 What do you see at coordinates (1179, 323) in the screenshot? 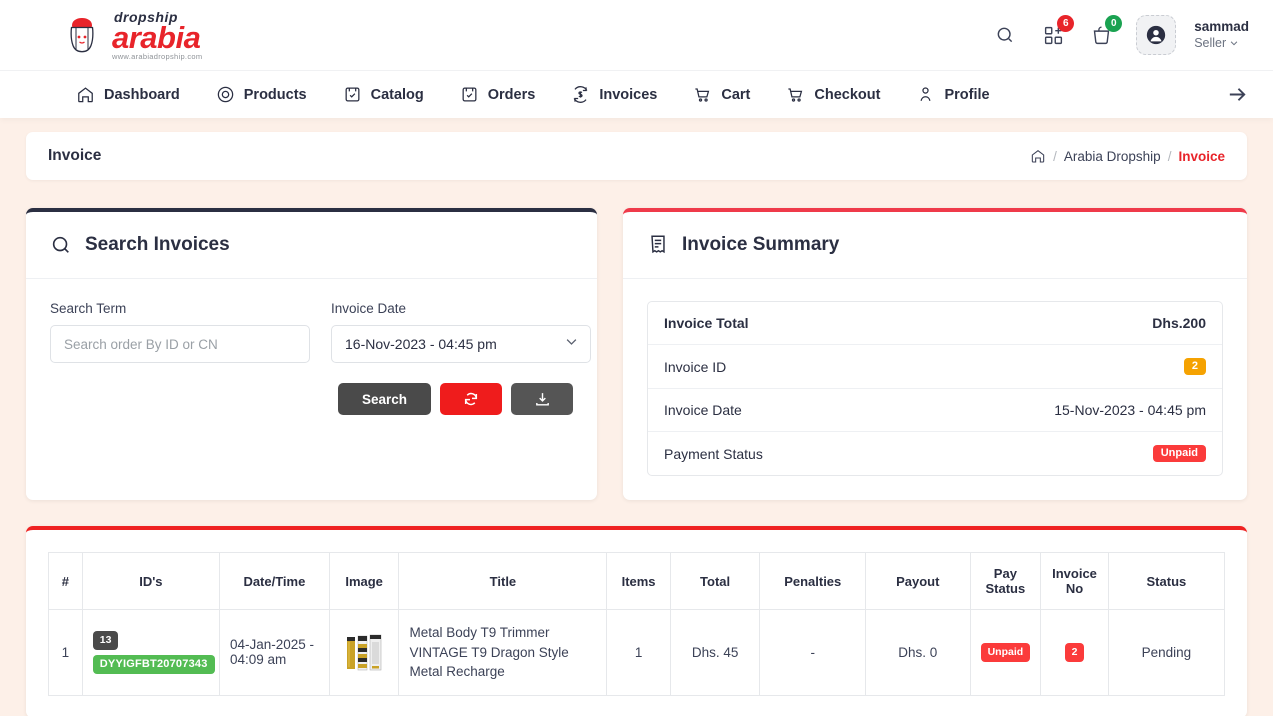
I see `summary-value: Dhs.200` at bounding box center [1179, 323].